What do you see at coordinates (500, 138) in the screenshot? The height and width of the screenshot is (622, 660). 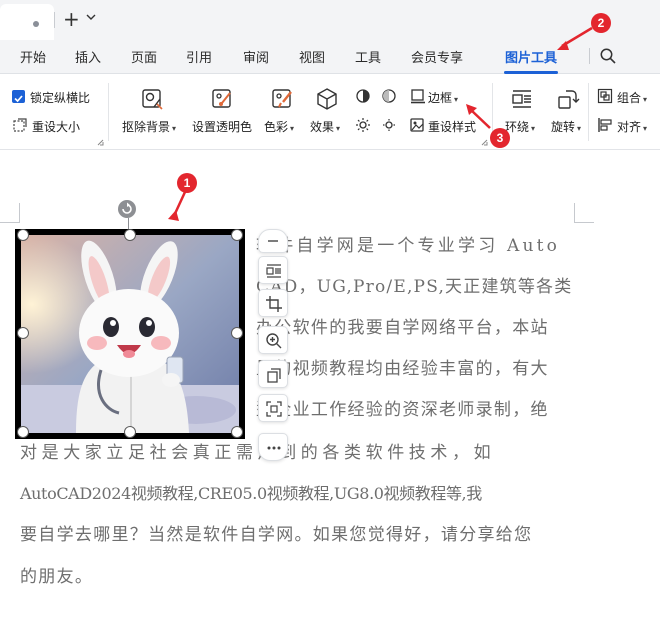 I see `annotation-badge-3: 3` at bounding box center [500, 138].